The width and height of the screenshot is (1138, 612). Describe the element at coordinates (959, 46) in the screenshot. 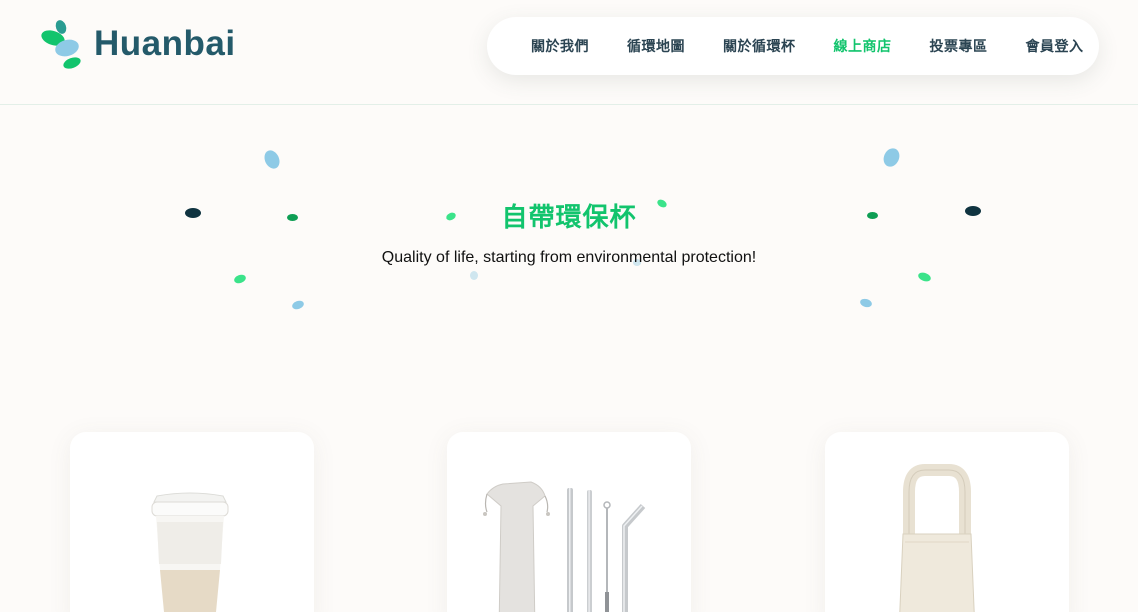

I see `nav-item-vote: 投票專區` at that location.